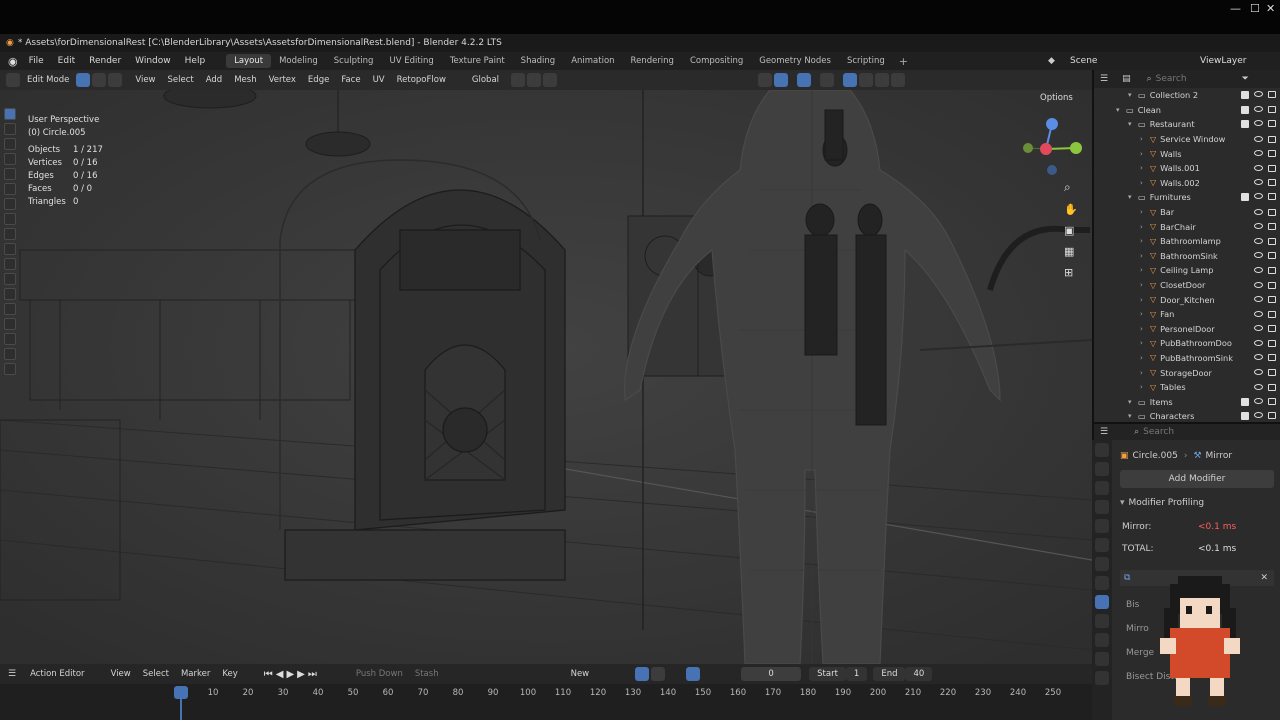 The height and width of the screenshot is (720, 1280). What do you see at coordinates (153, 61) in the screenshot?
I see `menu-window: Window` at bounding box center [153, 61].